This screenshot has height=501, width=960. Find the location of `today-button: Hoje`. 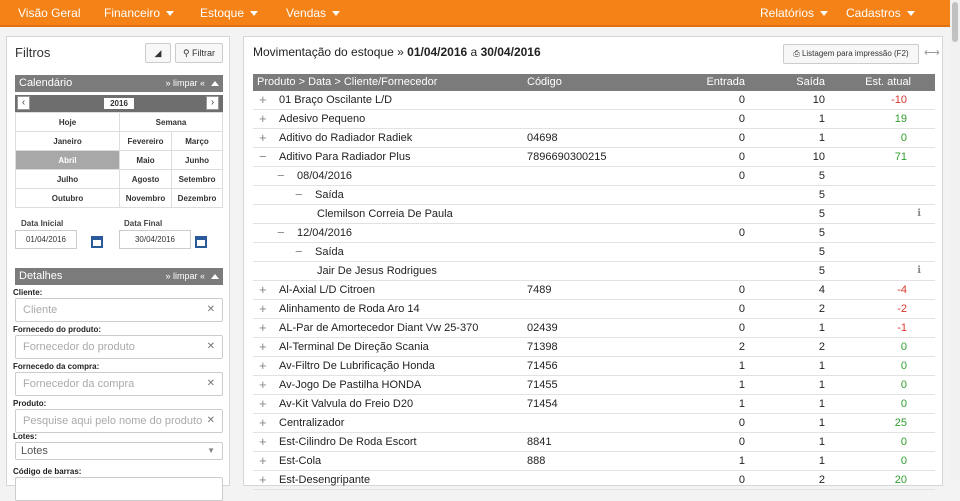

today-button: Hoje is located at coordinates (67, 122).